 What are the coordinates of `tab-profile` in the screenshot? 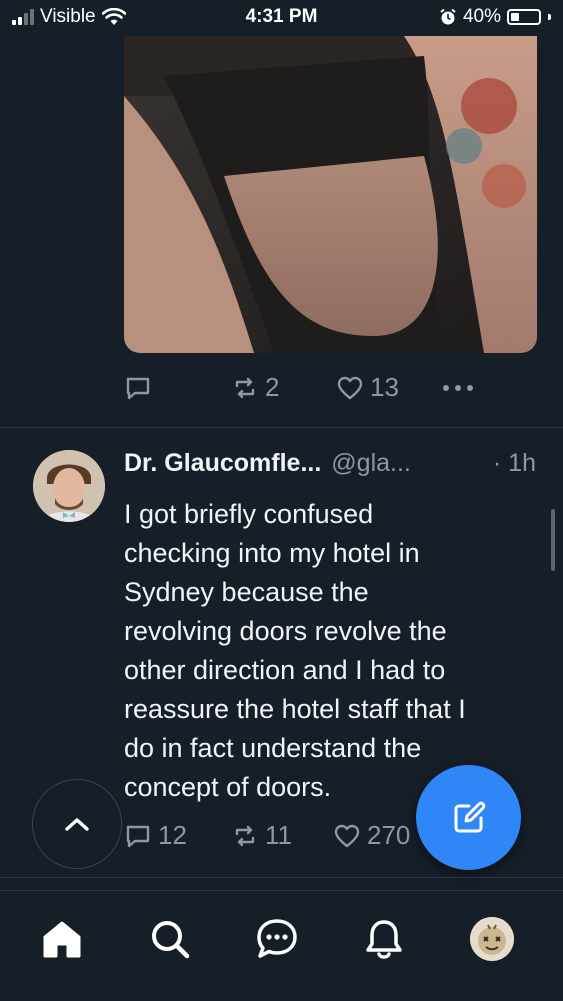 It's located at (492, 939).